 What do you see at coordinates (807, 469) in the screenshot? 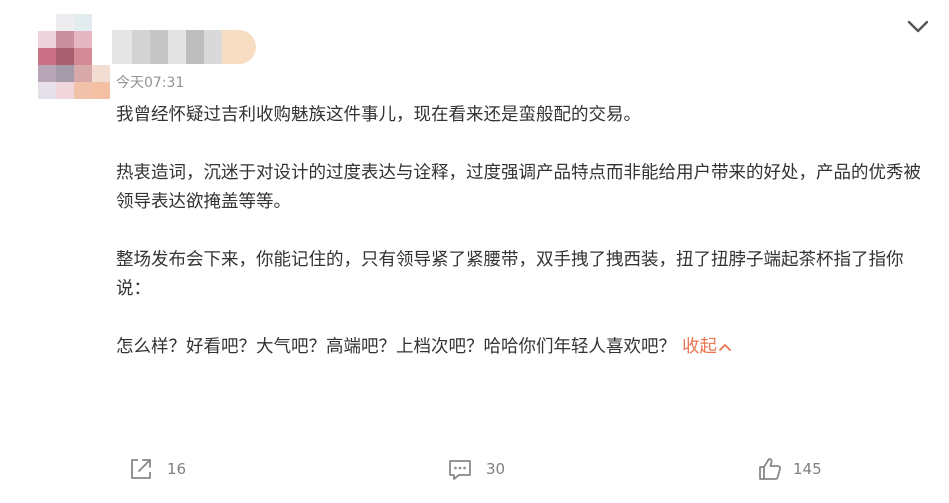
I see `like-count: 145` at bounding box center [807, 469].